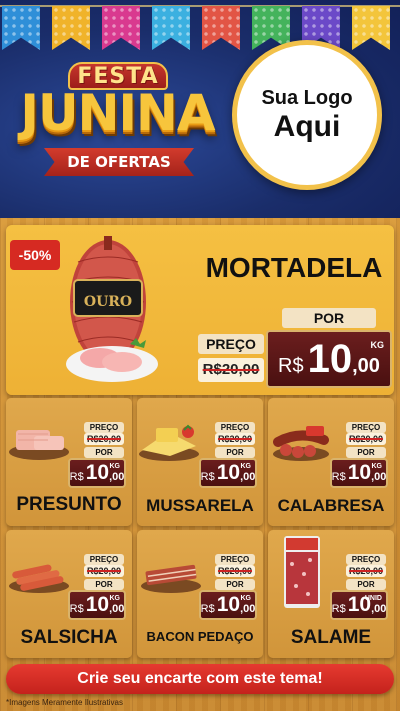  Describe the element at coordinates (294, 267) in the screenshot. I see `featured-product-name: MORTADELA` at that location.